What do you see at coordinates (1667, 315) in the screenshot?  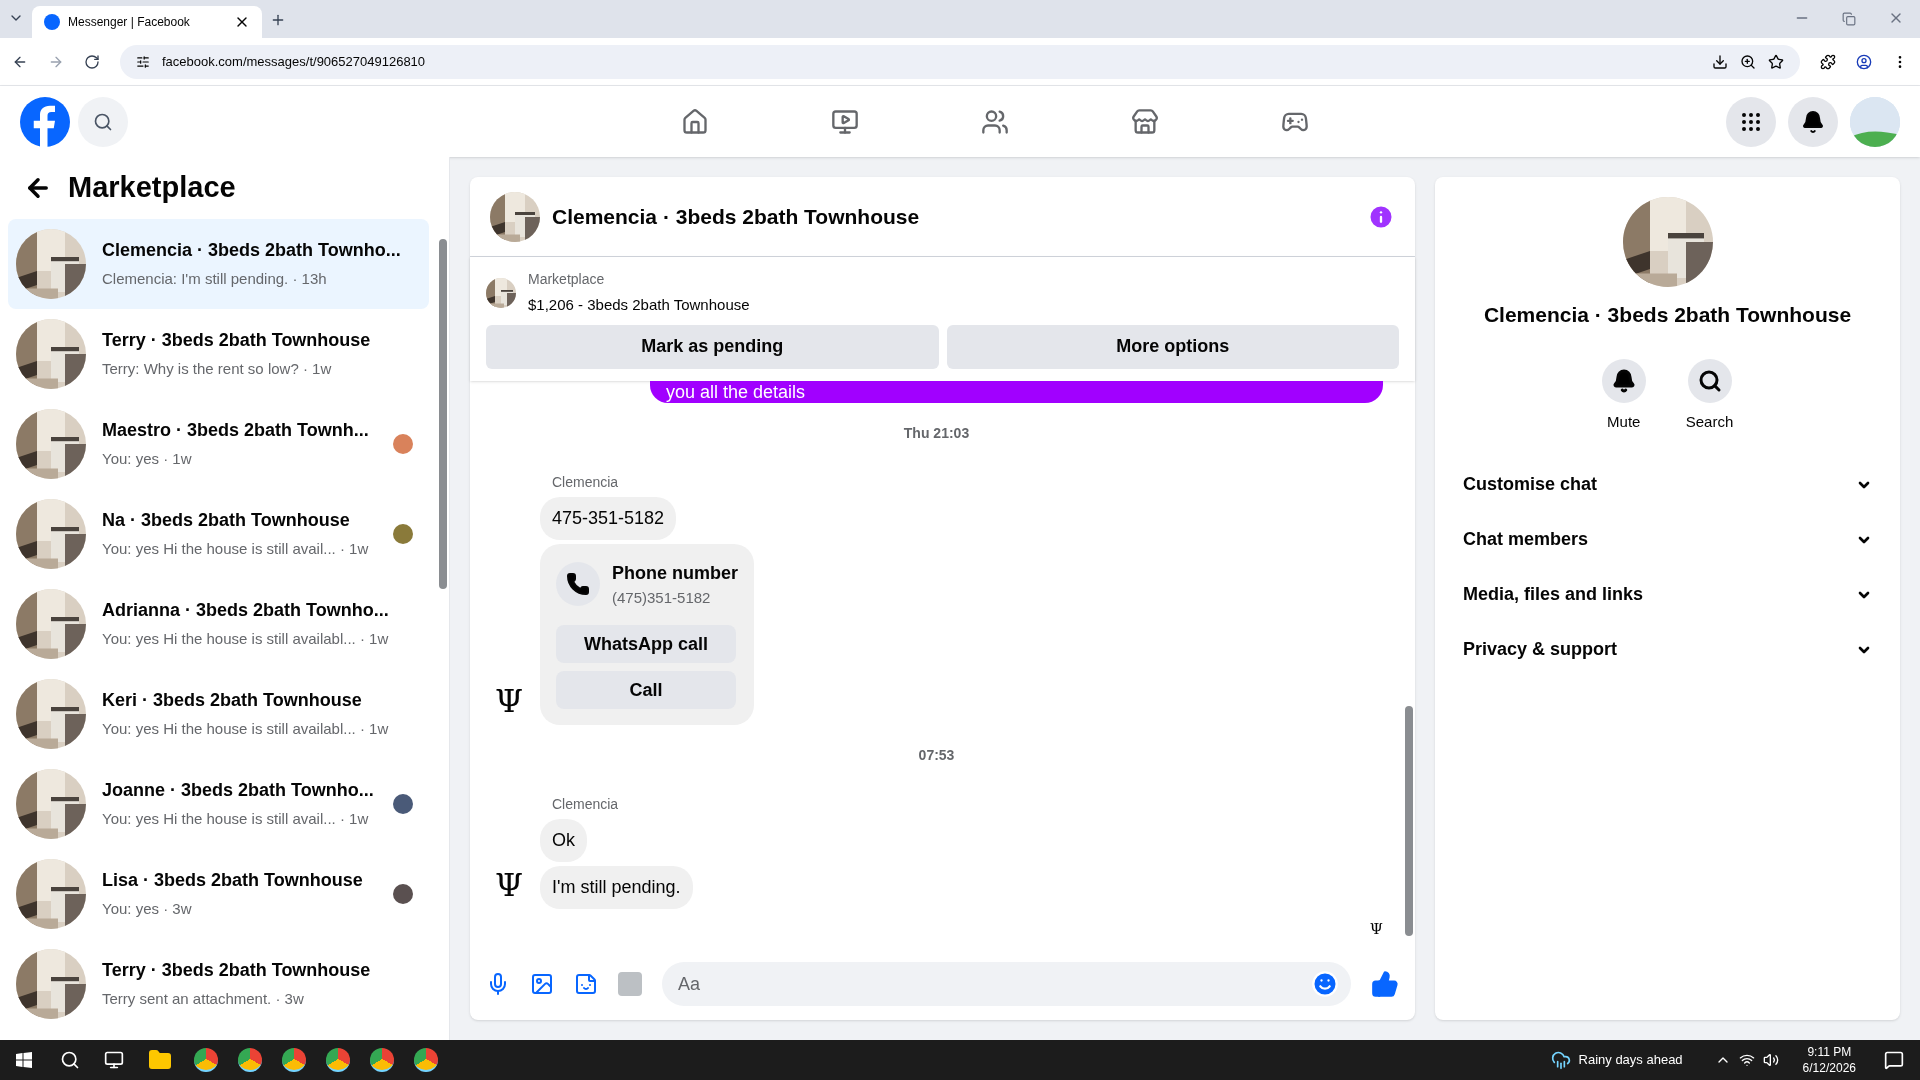 I see `details-title: Clemencia · 3beds 2bath Townhouse` at bounding box center [1667, 315].